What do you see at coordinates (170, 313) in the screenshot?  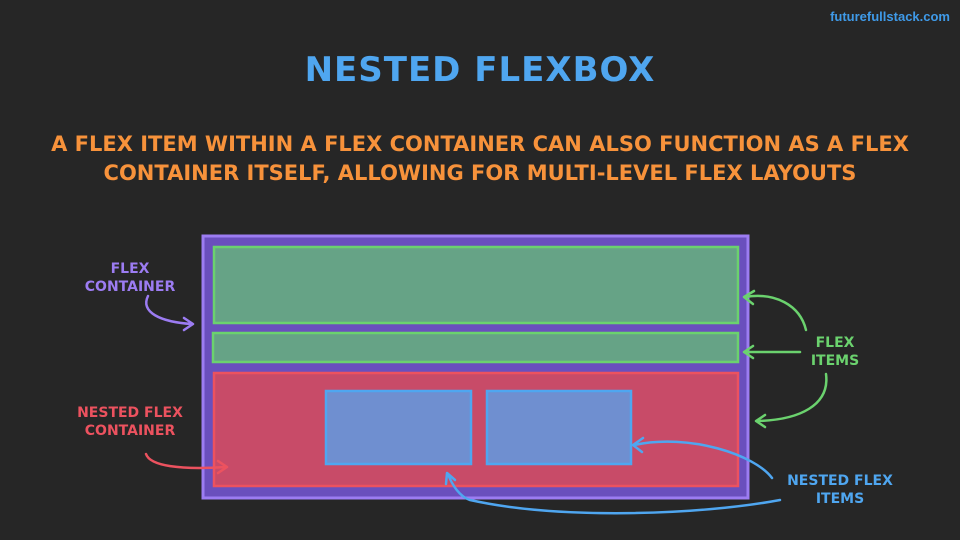 I see `arrow-flex-container` at bounding box center [170, 313].